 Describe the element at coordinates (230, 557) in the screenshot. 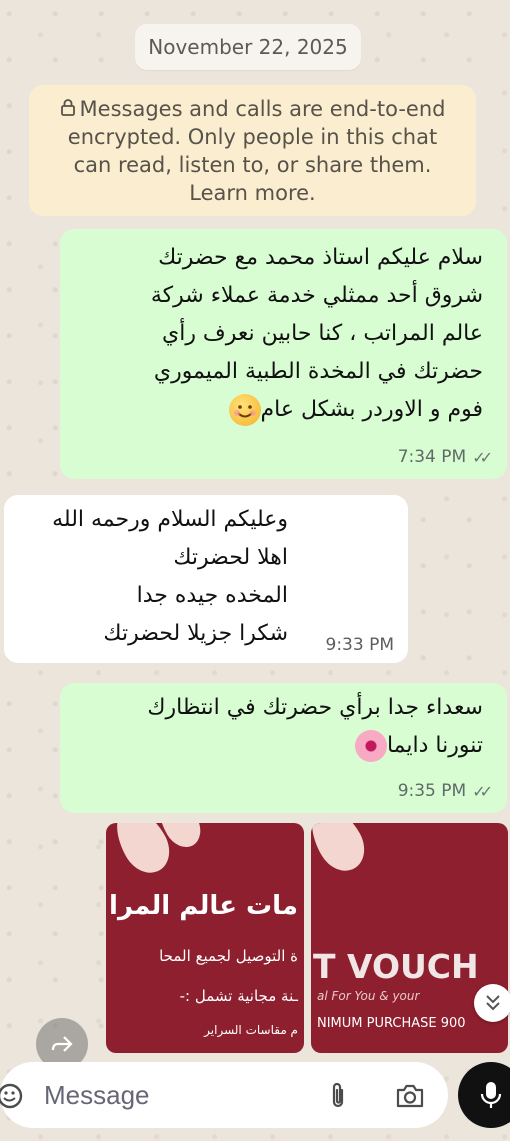

I see `message-line: اهلا لحضرتك` at that location.